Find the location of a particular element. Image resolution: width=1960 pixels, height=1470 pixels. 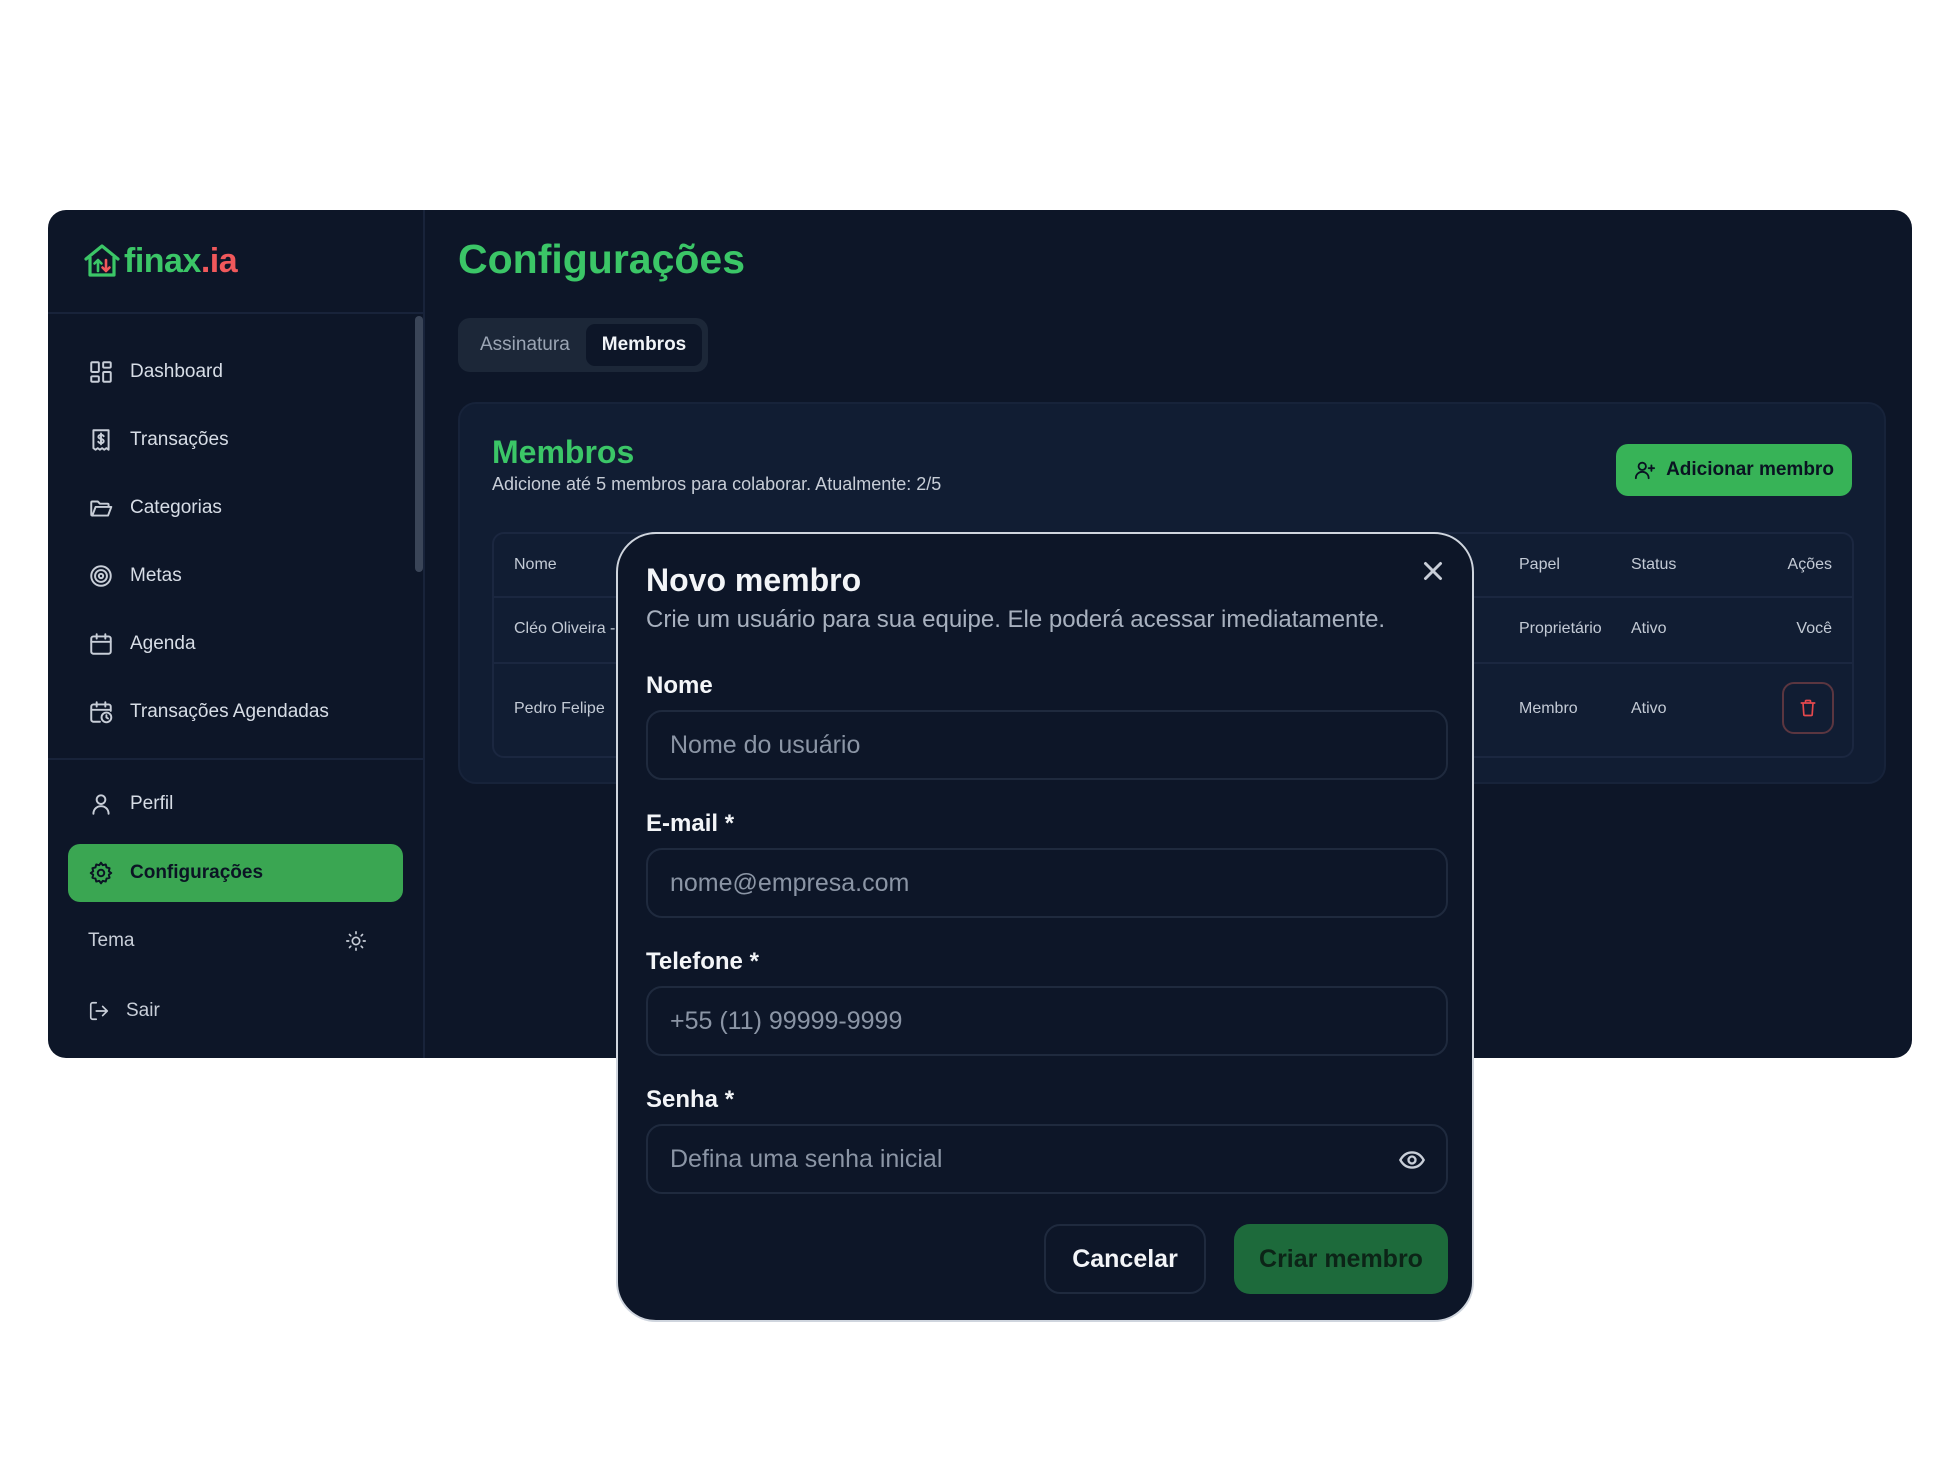

tab-membros: Membros is located at coordinates (644, 345).